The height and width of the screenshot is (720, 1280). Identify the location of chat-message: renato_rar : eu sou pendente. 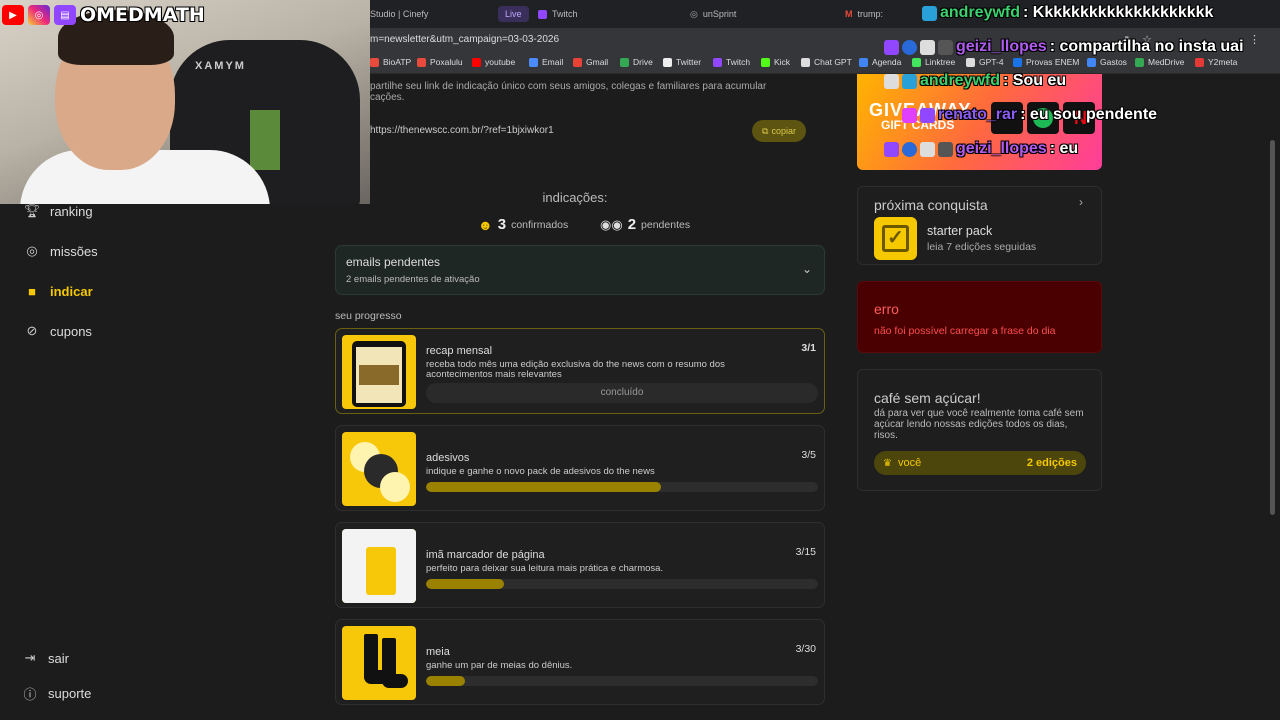
(1029, 115).